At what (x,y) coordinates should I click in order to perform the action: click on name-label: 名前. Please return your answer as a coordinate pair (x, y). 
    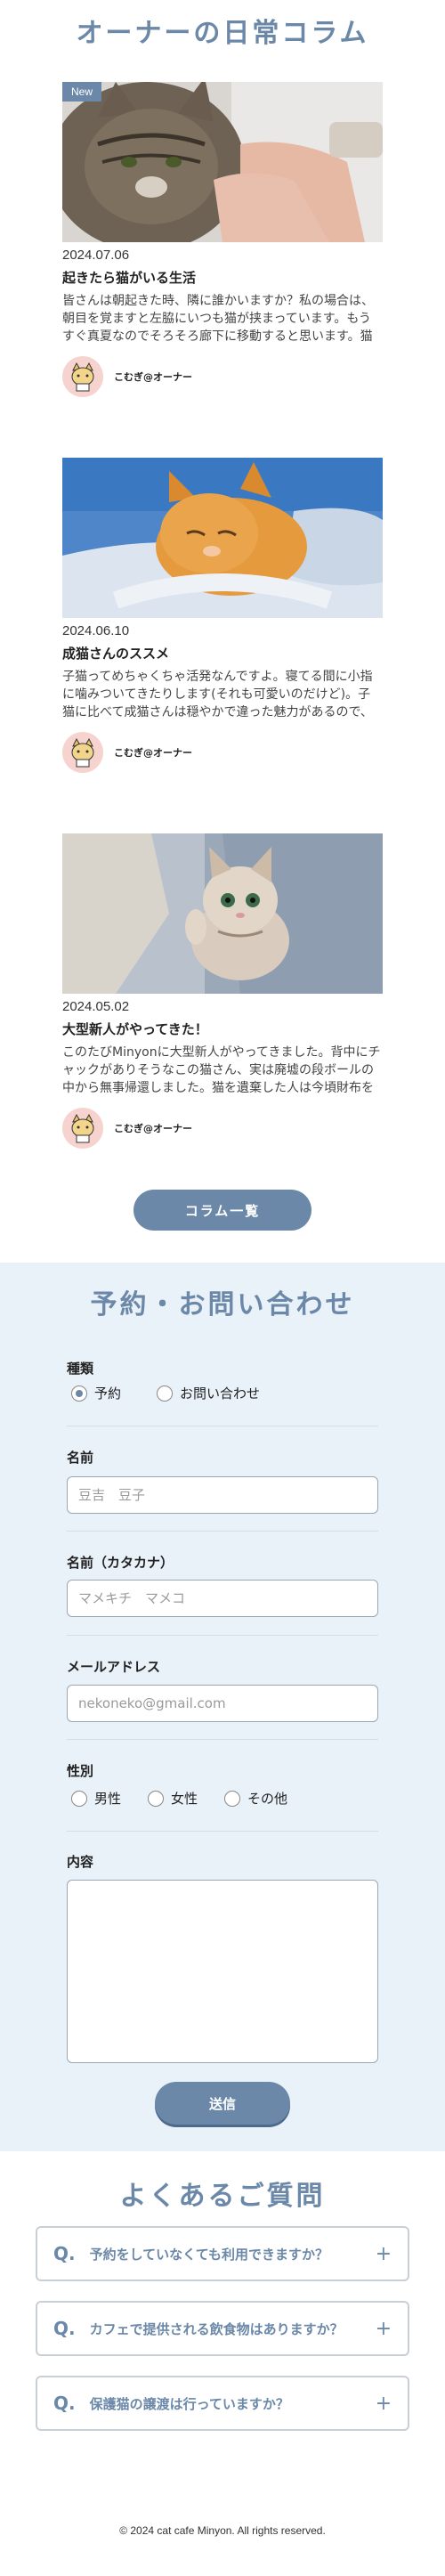
    Looking at the image, I should click on (80, 1458).